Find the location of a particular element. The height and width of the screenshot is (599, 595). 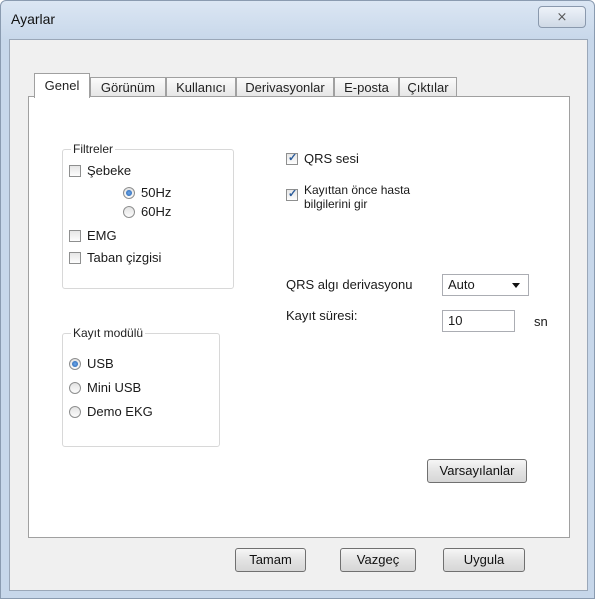

qrs-lead-dropdown: Auto is located at coordinates (485, 285).